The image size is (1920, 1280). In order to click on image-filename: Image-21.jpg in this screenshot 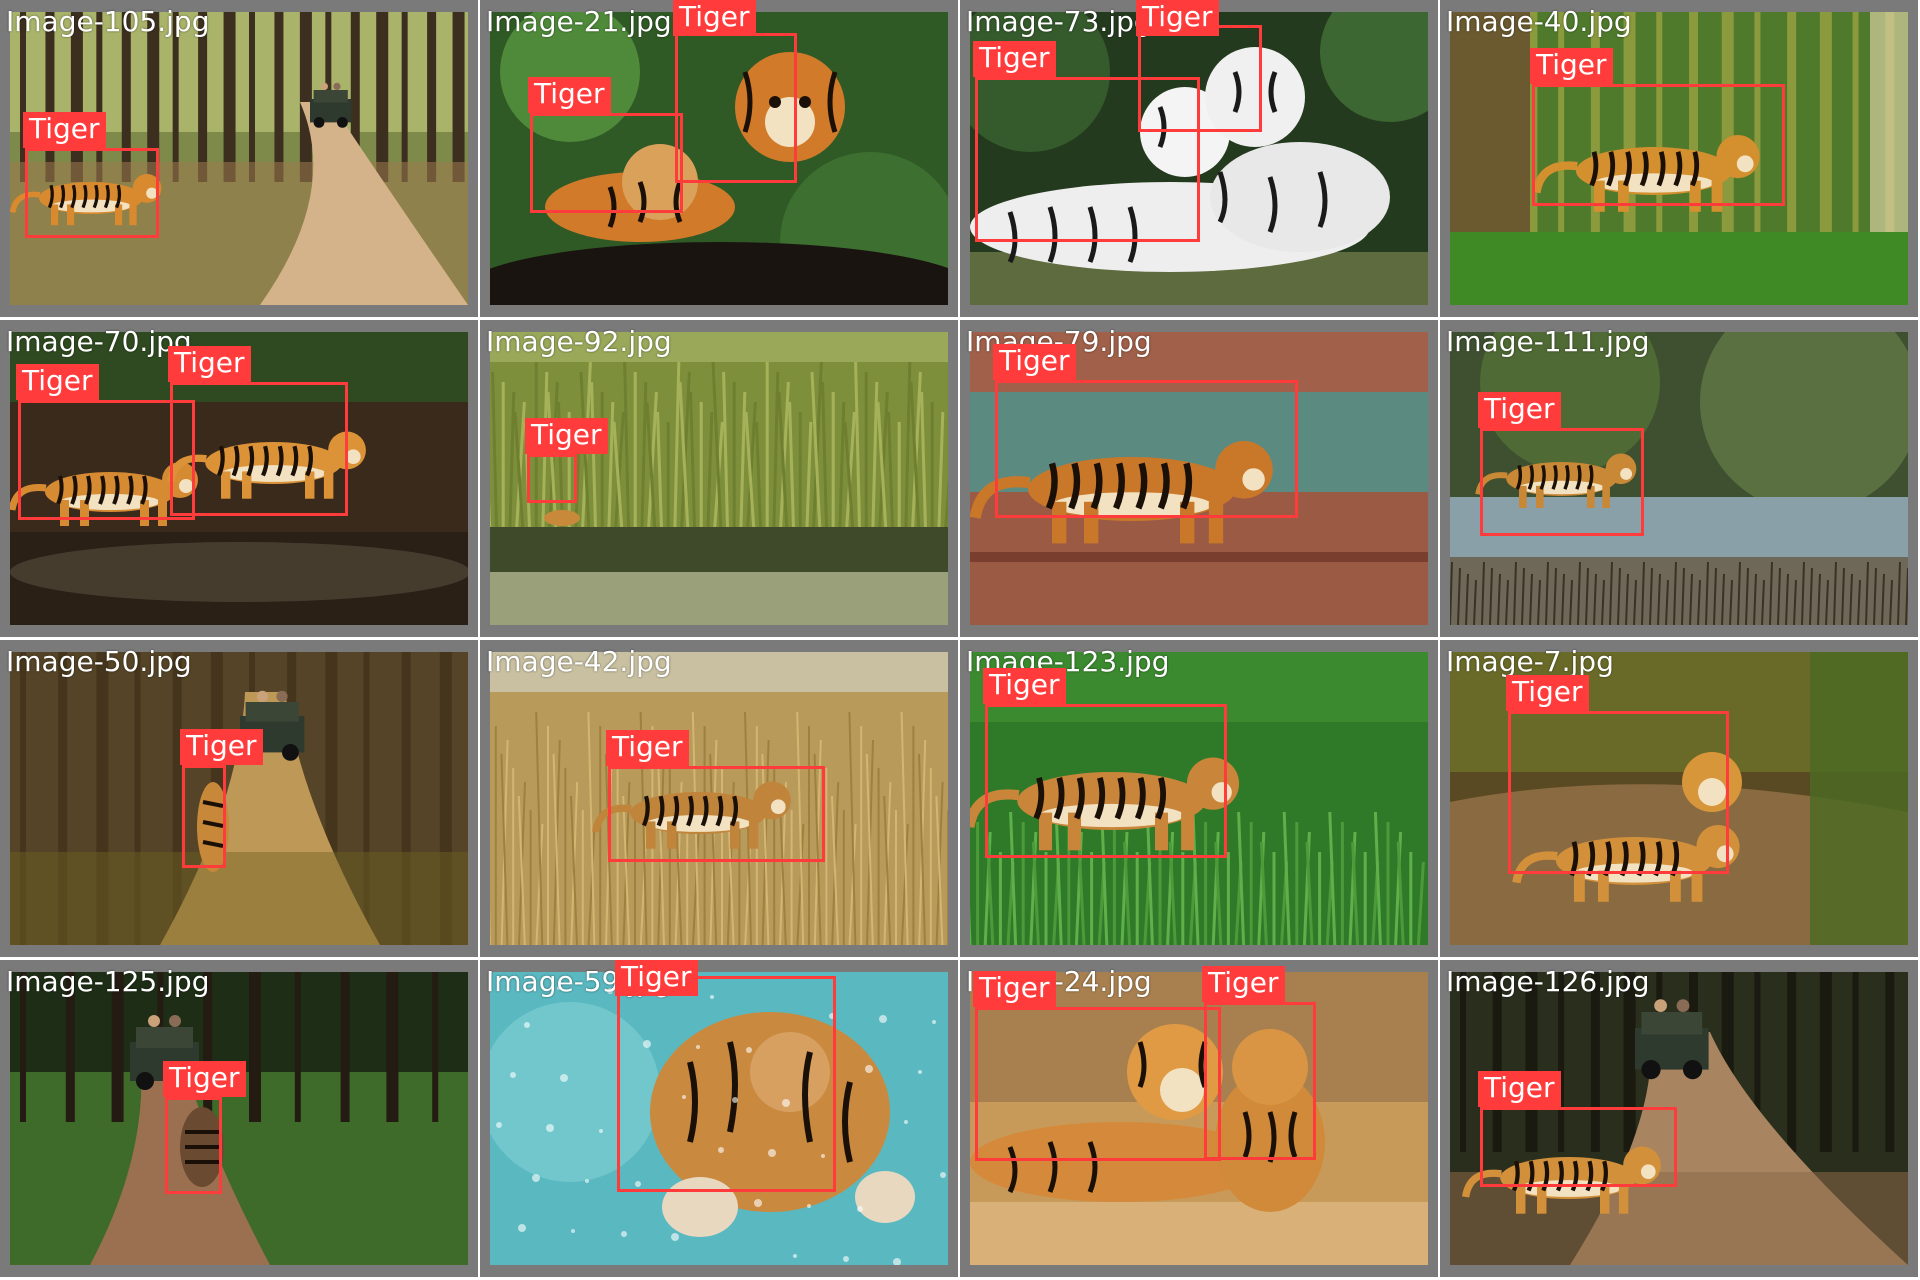, I will do `click(579, 21)`.